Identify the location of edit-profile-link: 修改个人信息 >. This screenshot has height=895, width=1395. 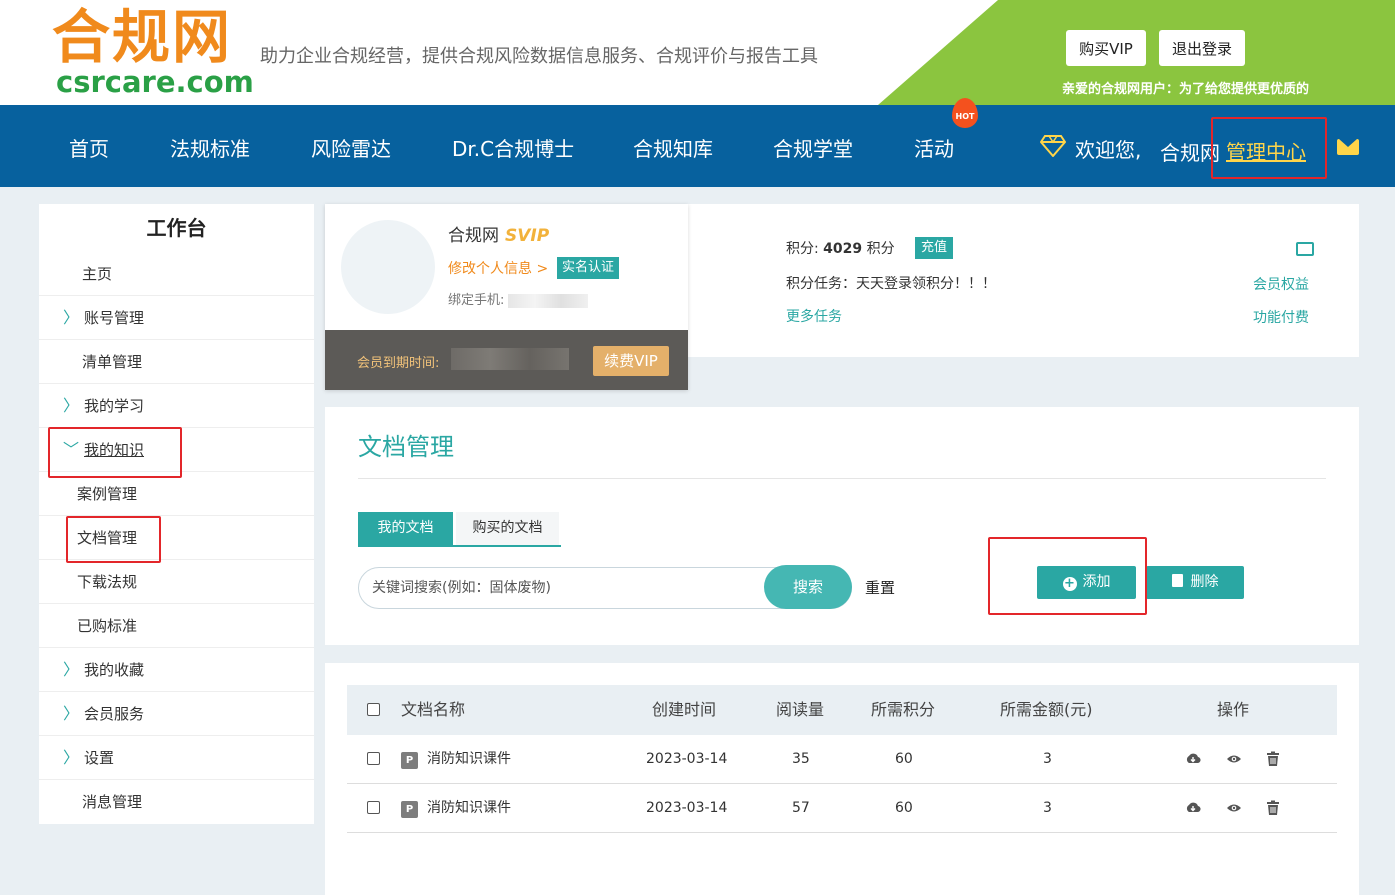
(498, 268).